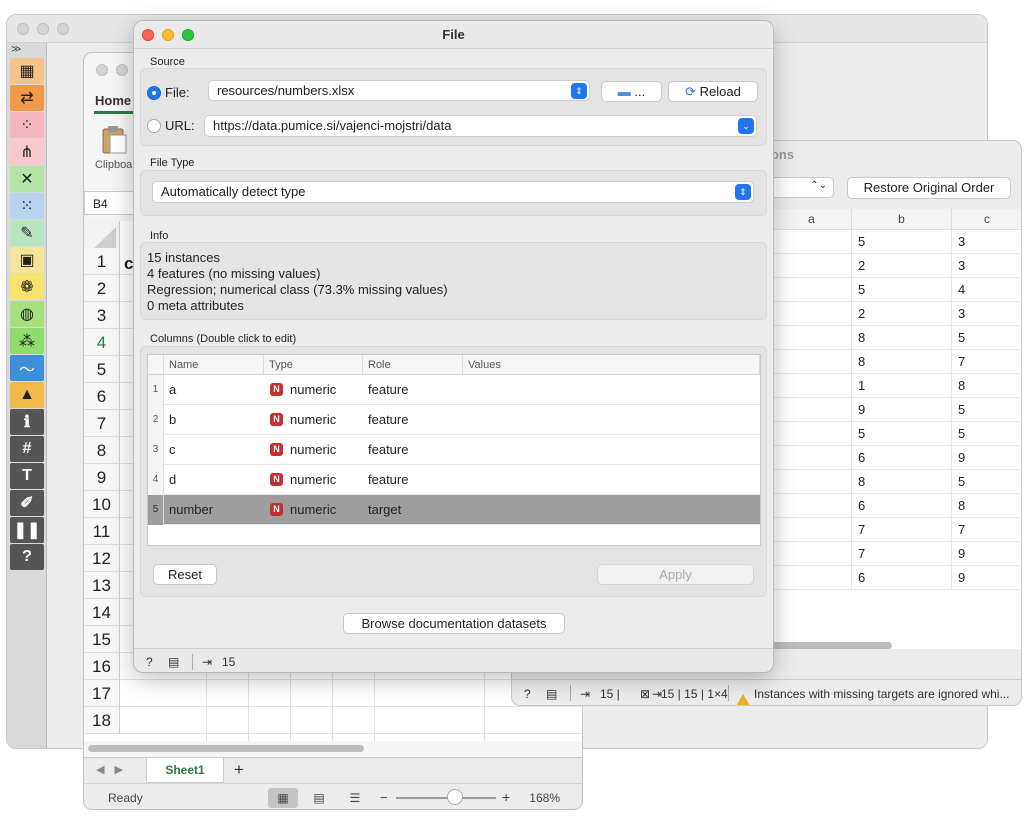 The height and width of the screenshot is (816, 1028). What do you see at coordinates (384, 510) in the screenshot?
I see `column-role: target` at bounding box center [384, 510].